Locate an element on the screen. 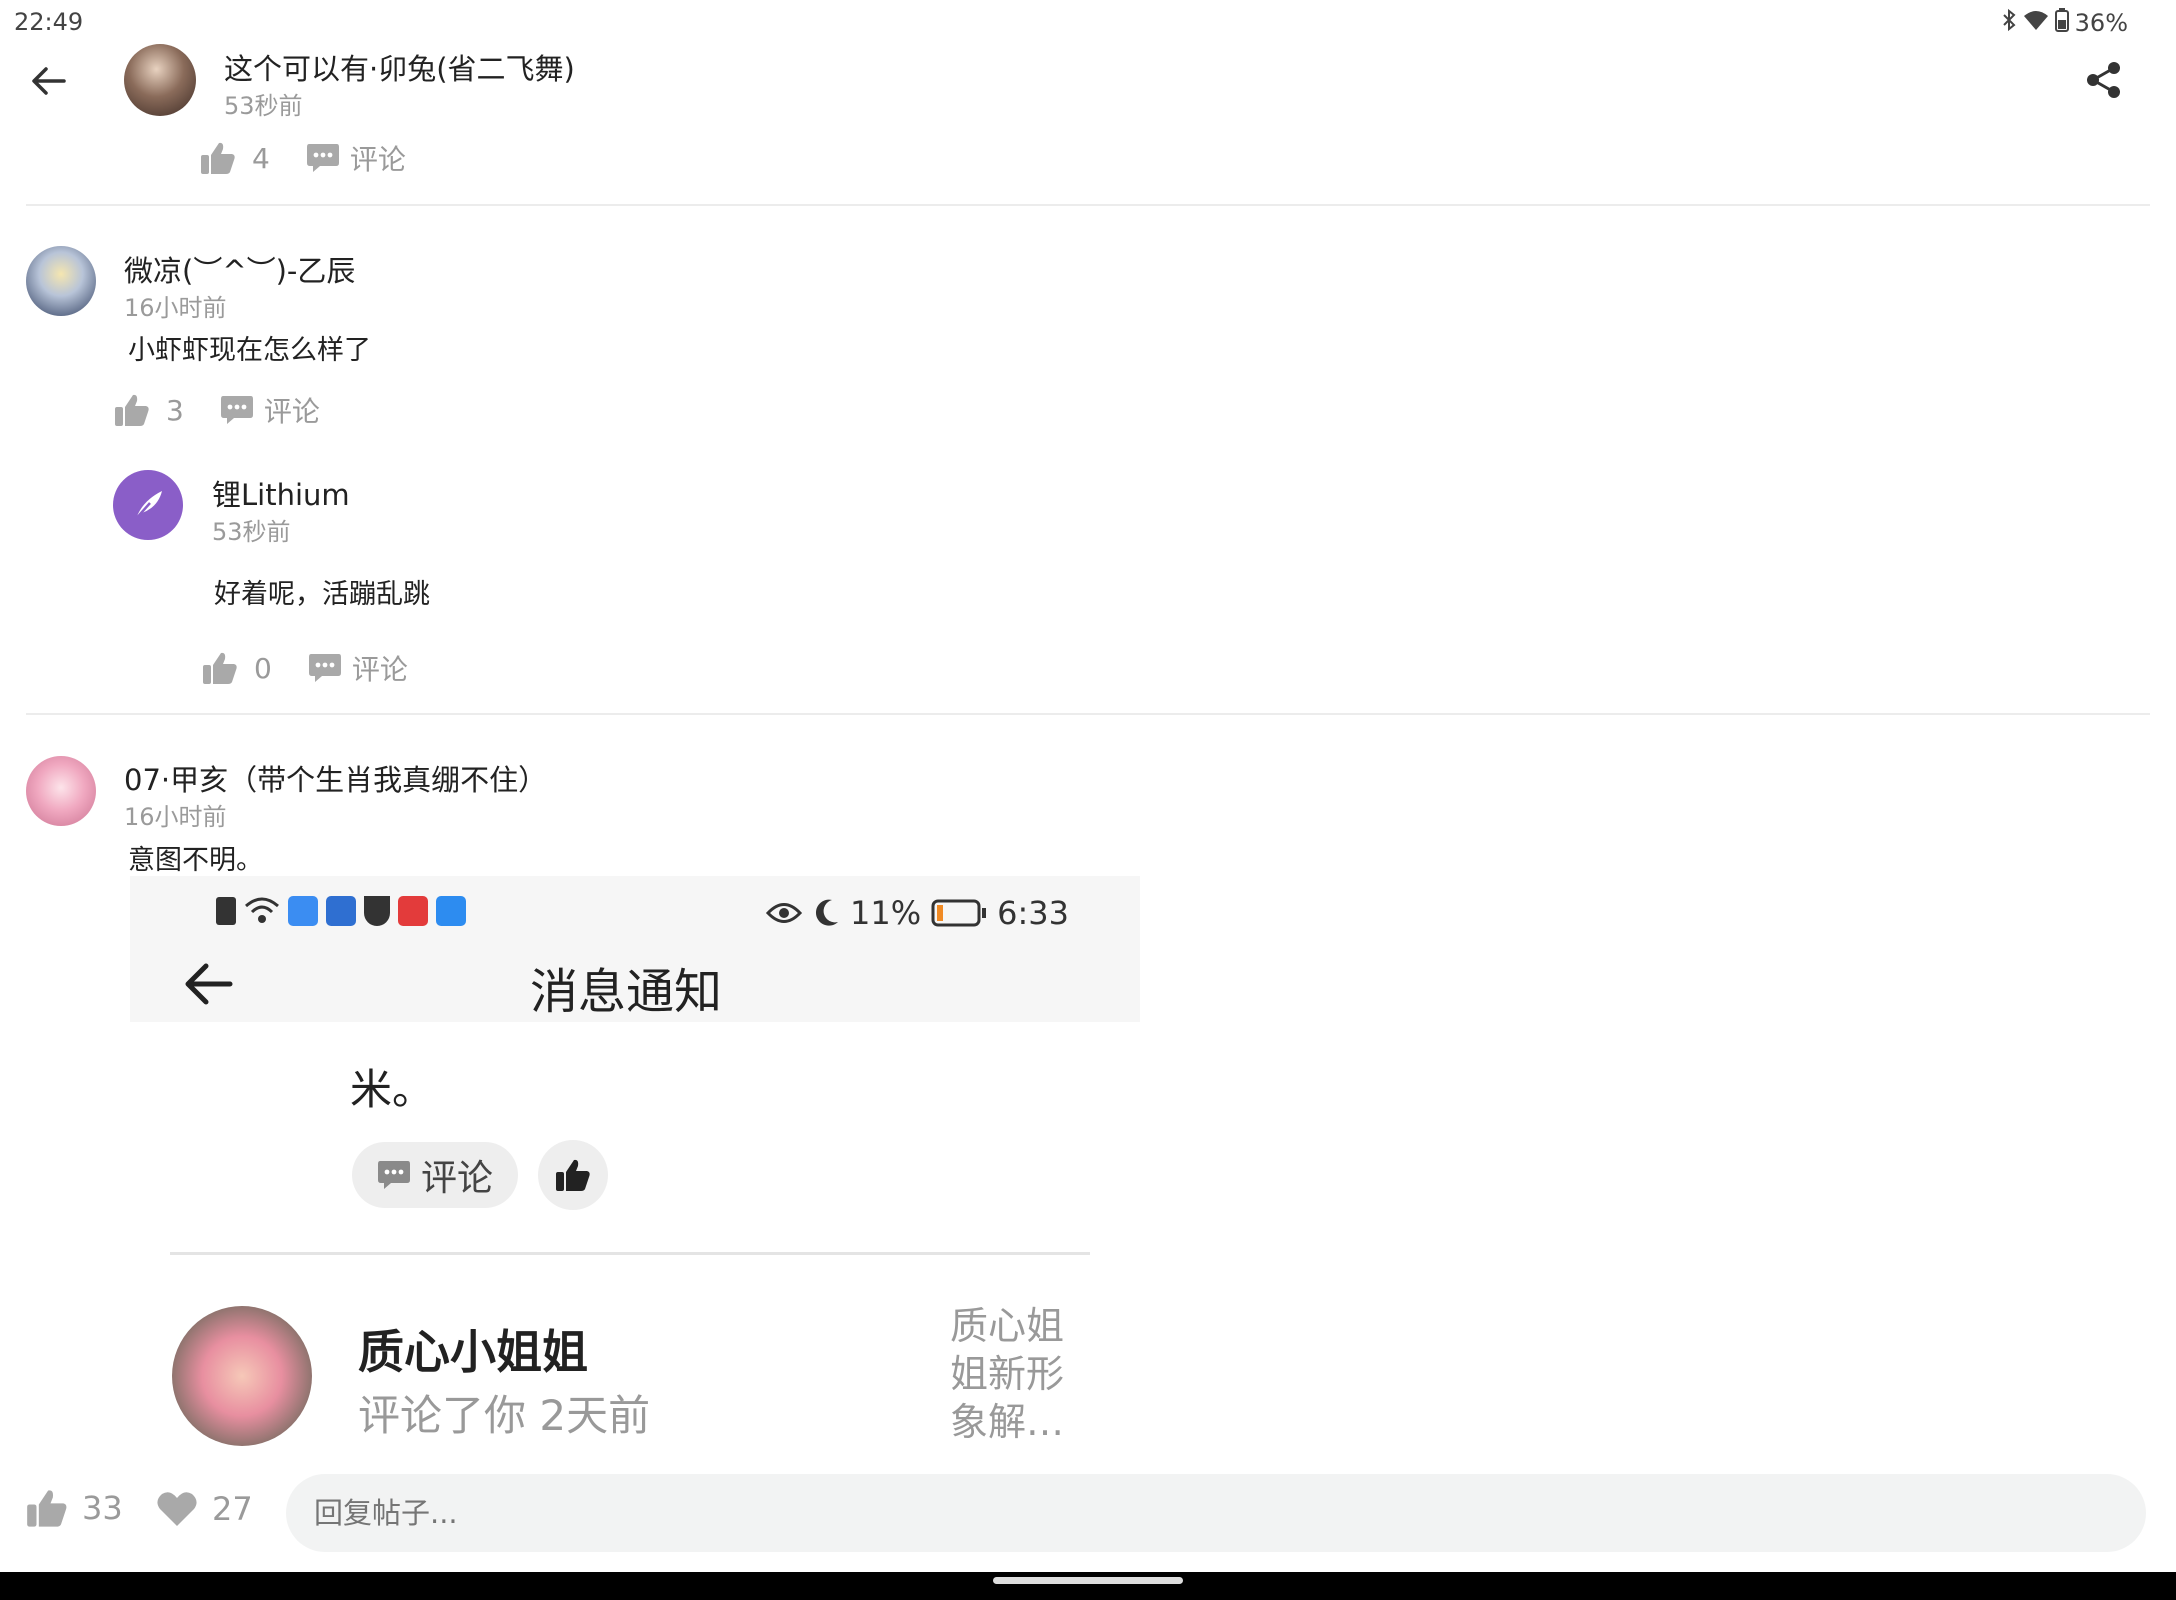 This screenshot has height=1600, width=2176. status-bar: 22:49 36% is located at coordinates (1088, 22).